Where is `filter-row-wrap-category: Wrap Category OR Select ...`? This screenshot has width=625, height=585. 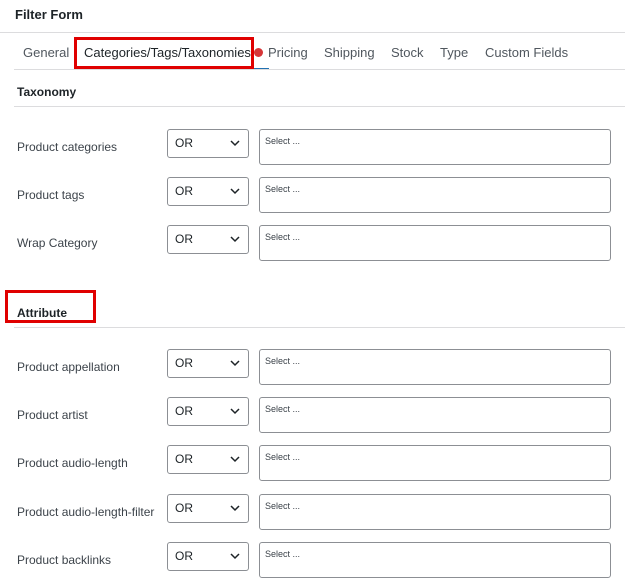 filter-row-wrap-category: Wrap Category OR Select ... is located at coordinates (312, 243).